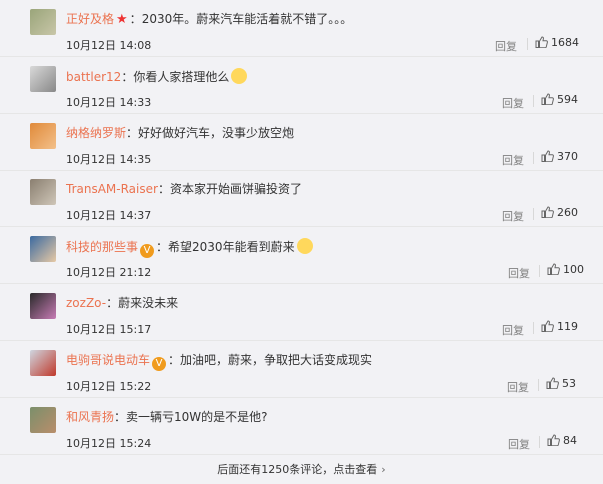 The height and width of the screenshot is (484, 603). What do you see at coordinates (109, 45) in the screenshot?
I see `comment-date: 10月12日 14:08` at bounding box center [109, 45].